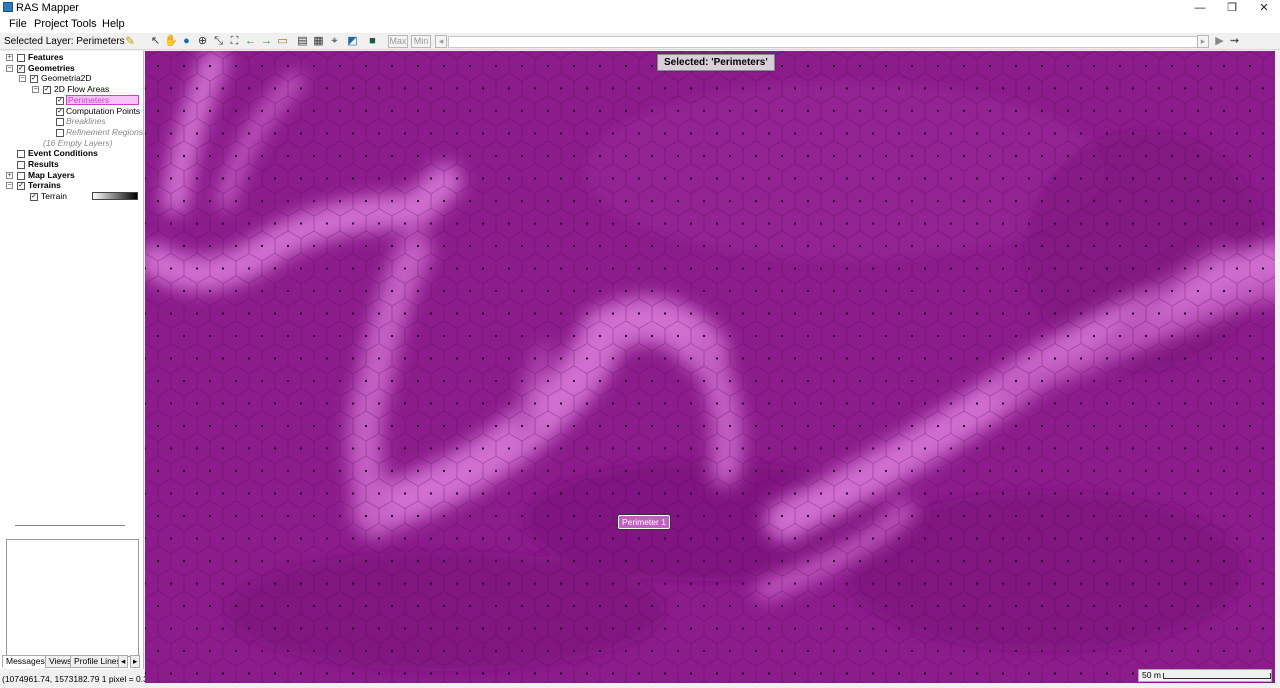 The height and width of the screenshot is (688, 1280). Describe the element at coordinates (46, 57) in the screenshot. I see `tree-label-features: Features` at that location.